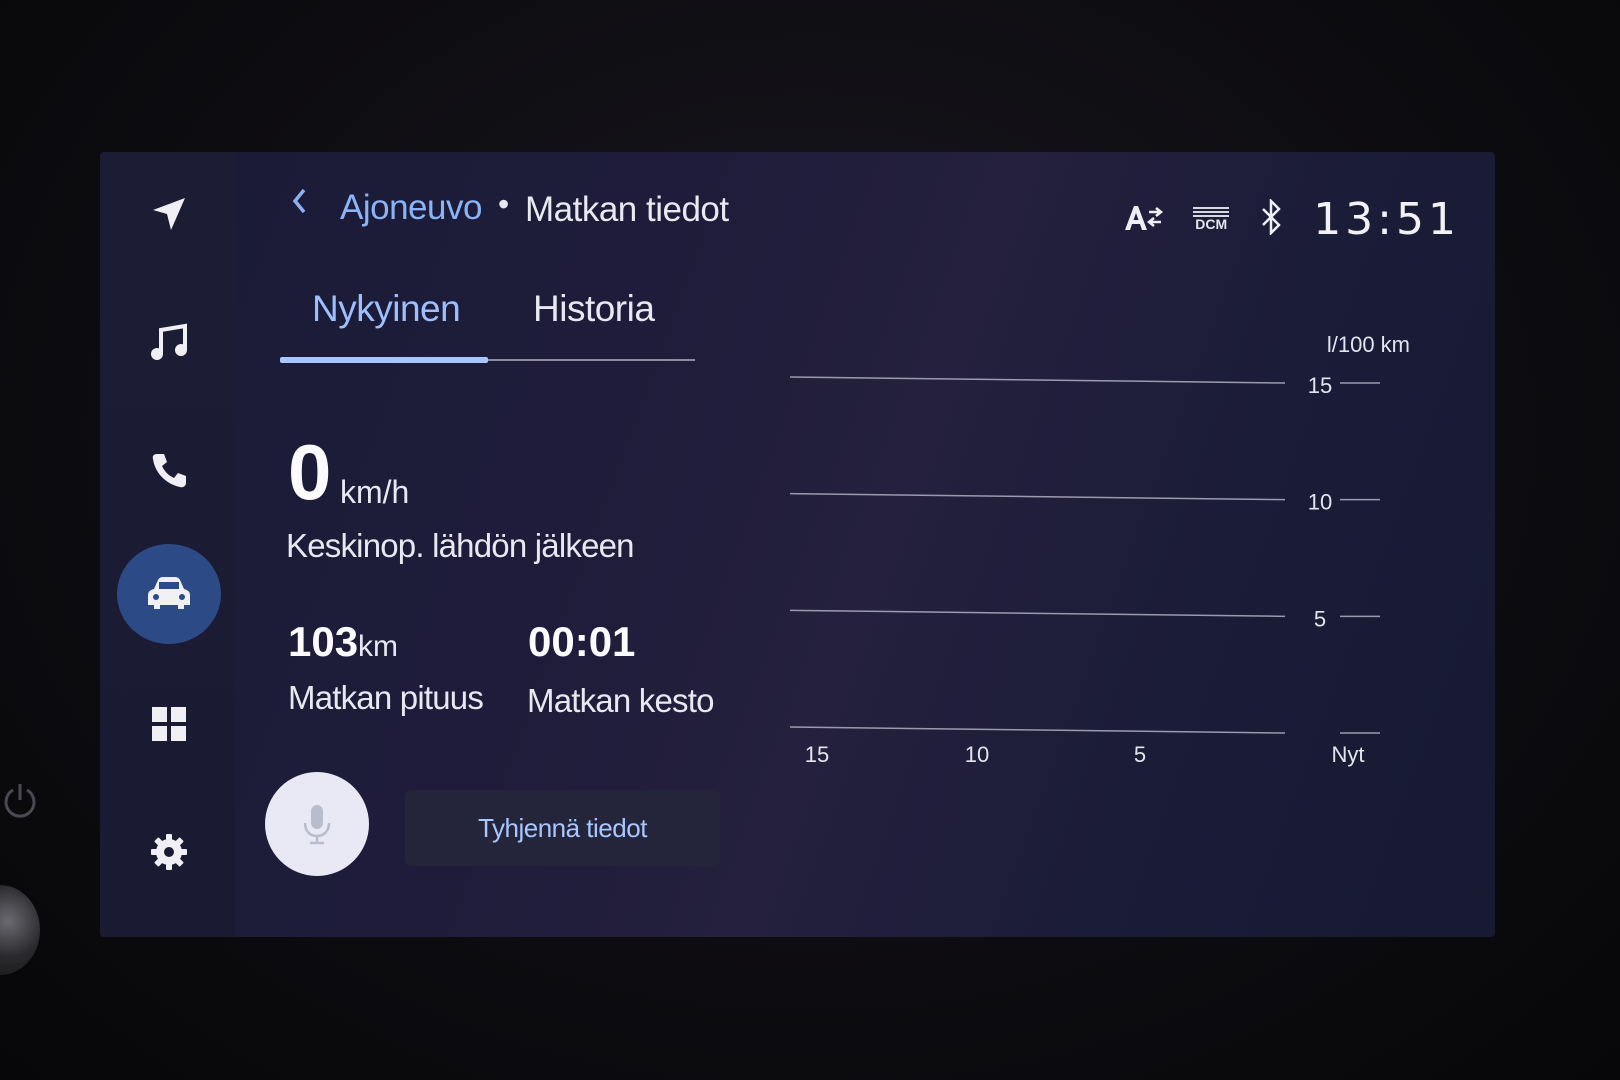  Describe the element at coordinates (1291, 219) in the screenshot. I see `status-bar: DCM 13:51` at that location.